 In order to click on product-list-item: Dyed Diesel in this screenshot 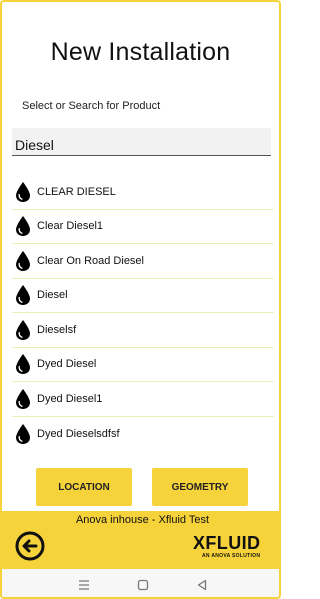, I will do `click(143, 365)`.